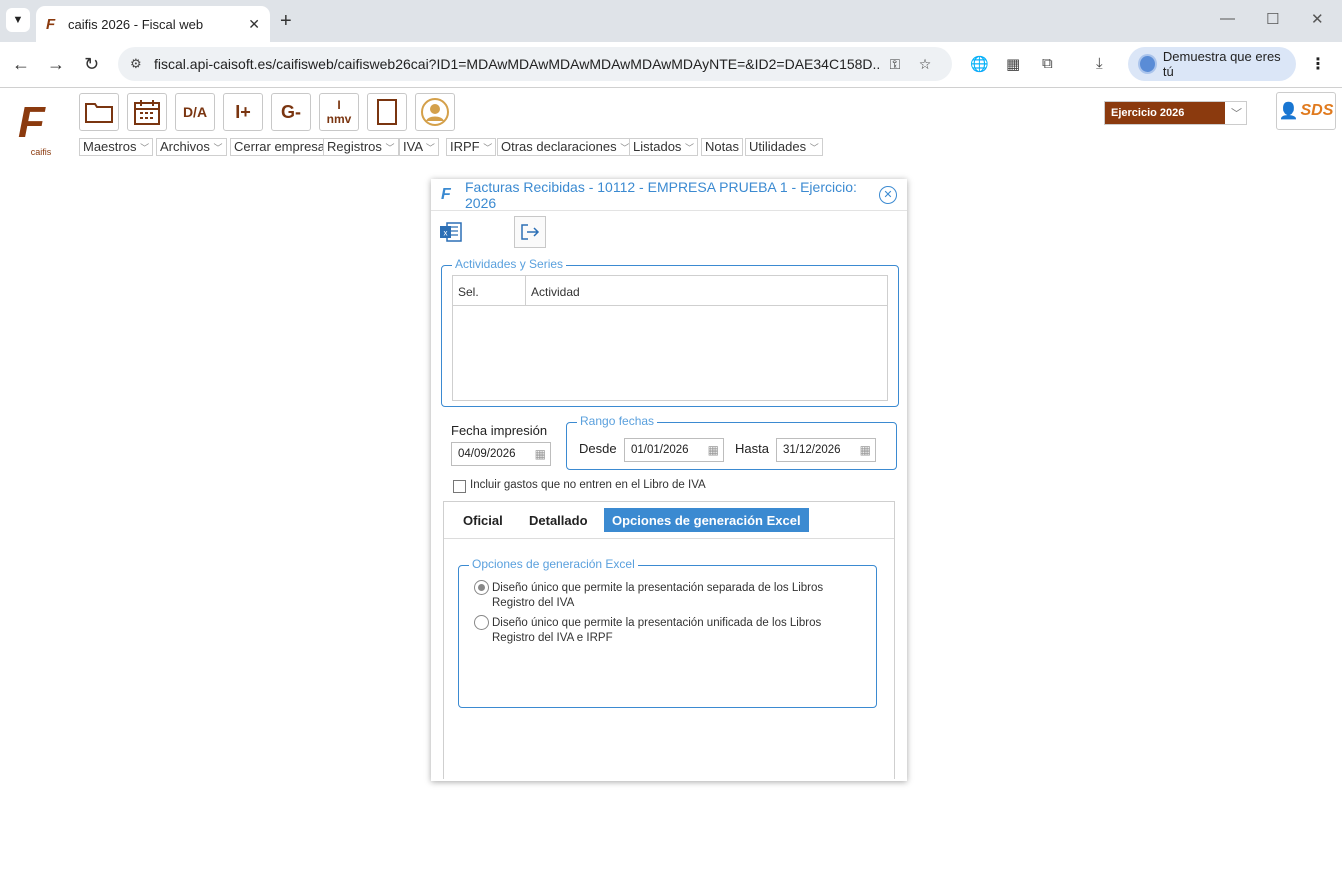  I want to click on fecha-impresion-input: 04/09/2026 ▦, so click(501, 454).